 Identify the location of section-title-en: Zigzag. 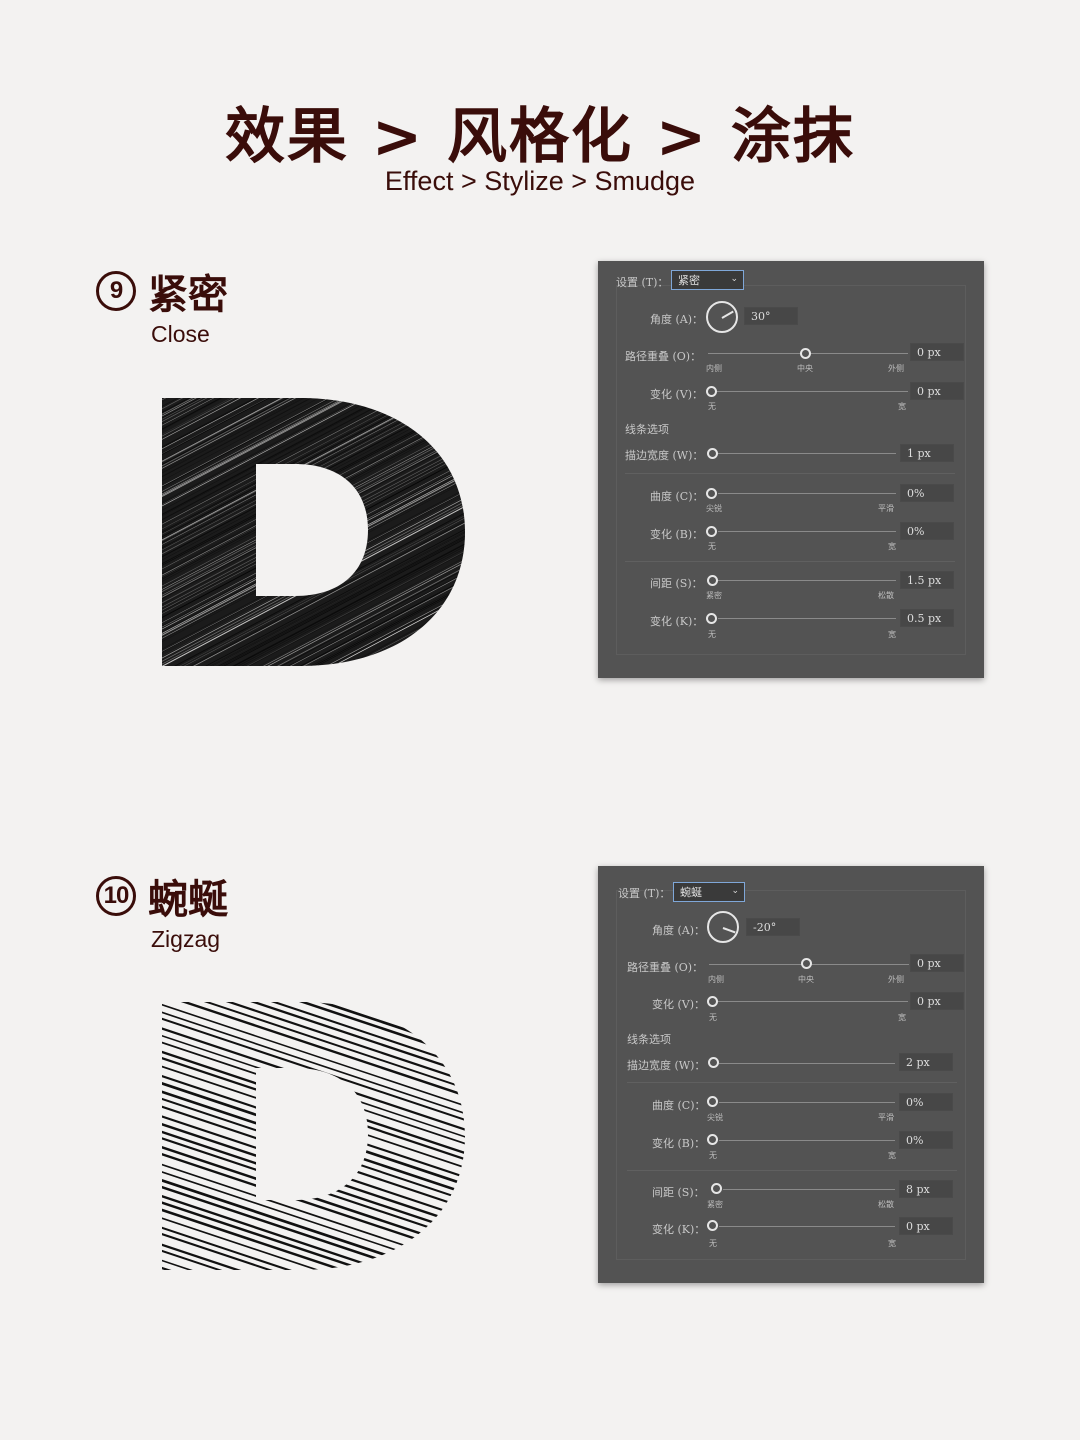
(186, 939).